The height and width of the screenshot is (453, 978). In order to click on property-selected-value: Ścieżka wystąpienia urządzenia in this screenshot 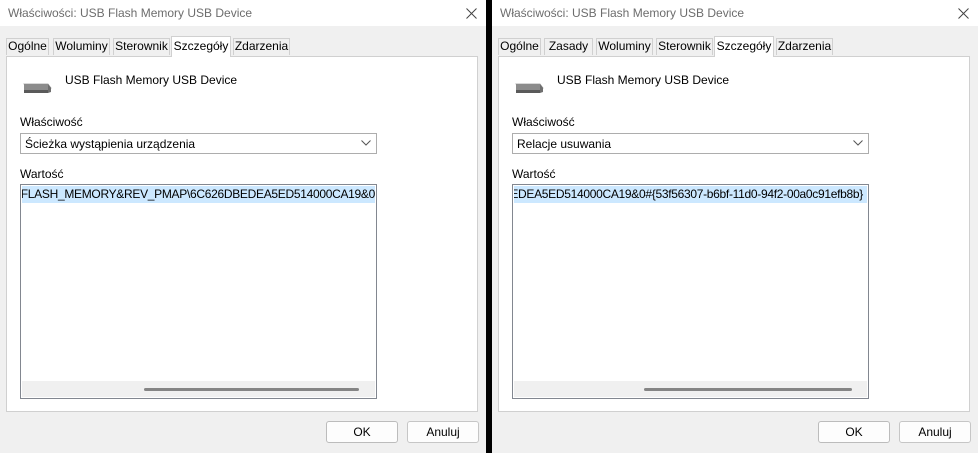, I will do `click(110, 144)`.